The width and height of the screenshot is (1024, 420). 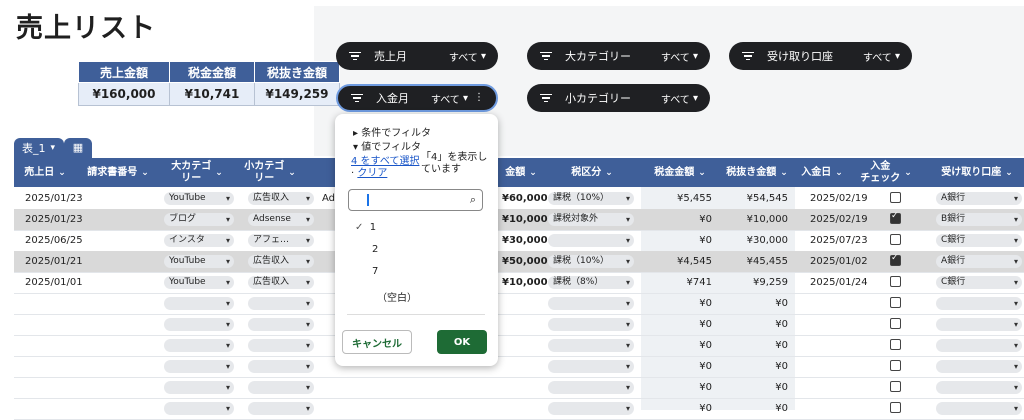 What do you see at coordinates (270, 172) in the screenshot?
I see `column-header: 小カテゴ リー ⌄` at bounding box center [270, 172].